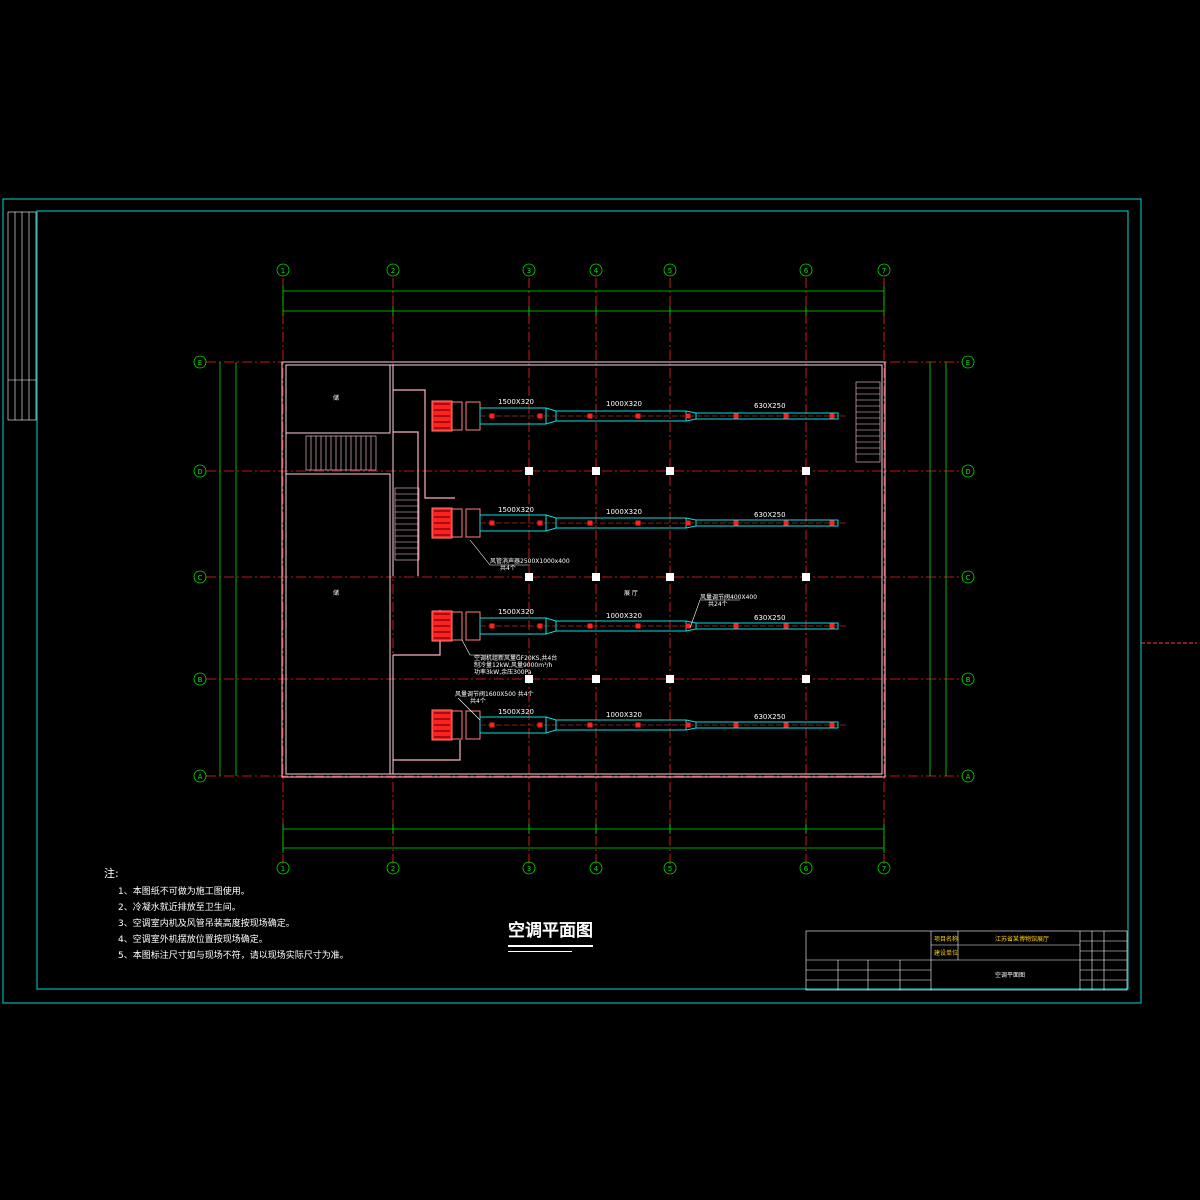 Image resolution: width=1200 pixels, height=1200 pixels. What do you see at coordinates (770, 515) in the screenshot?
I see `duct-label-r2-end: 630X250` at bounding box center [770, 515].